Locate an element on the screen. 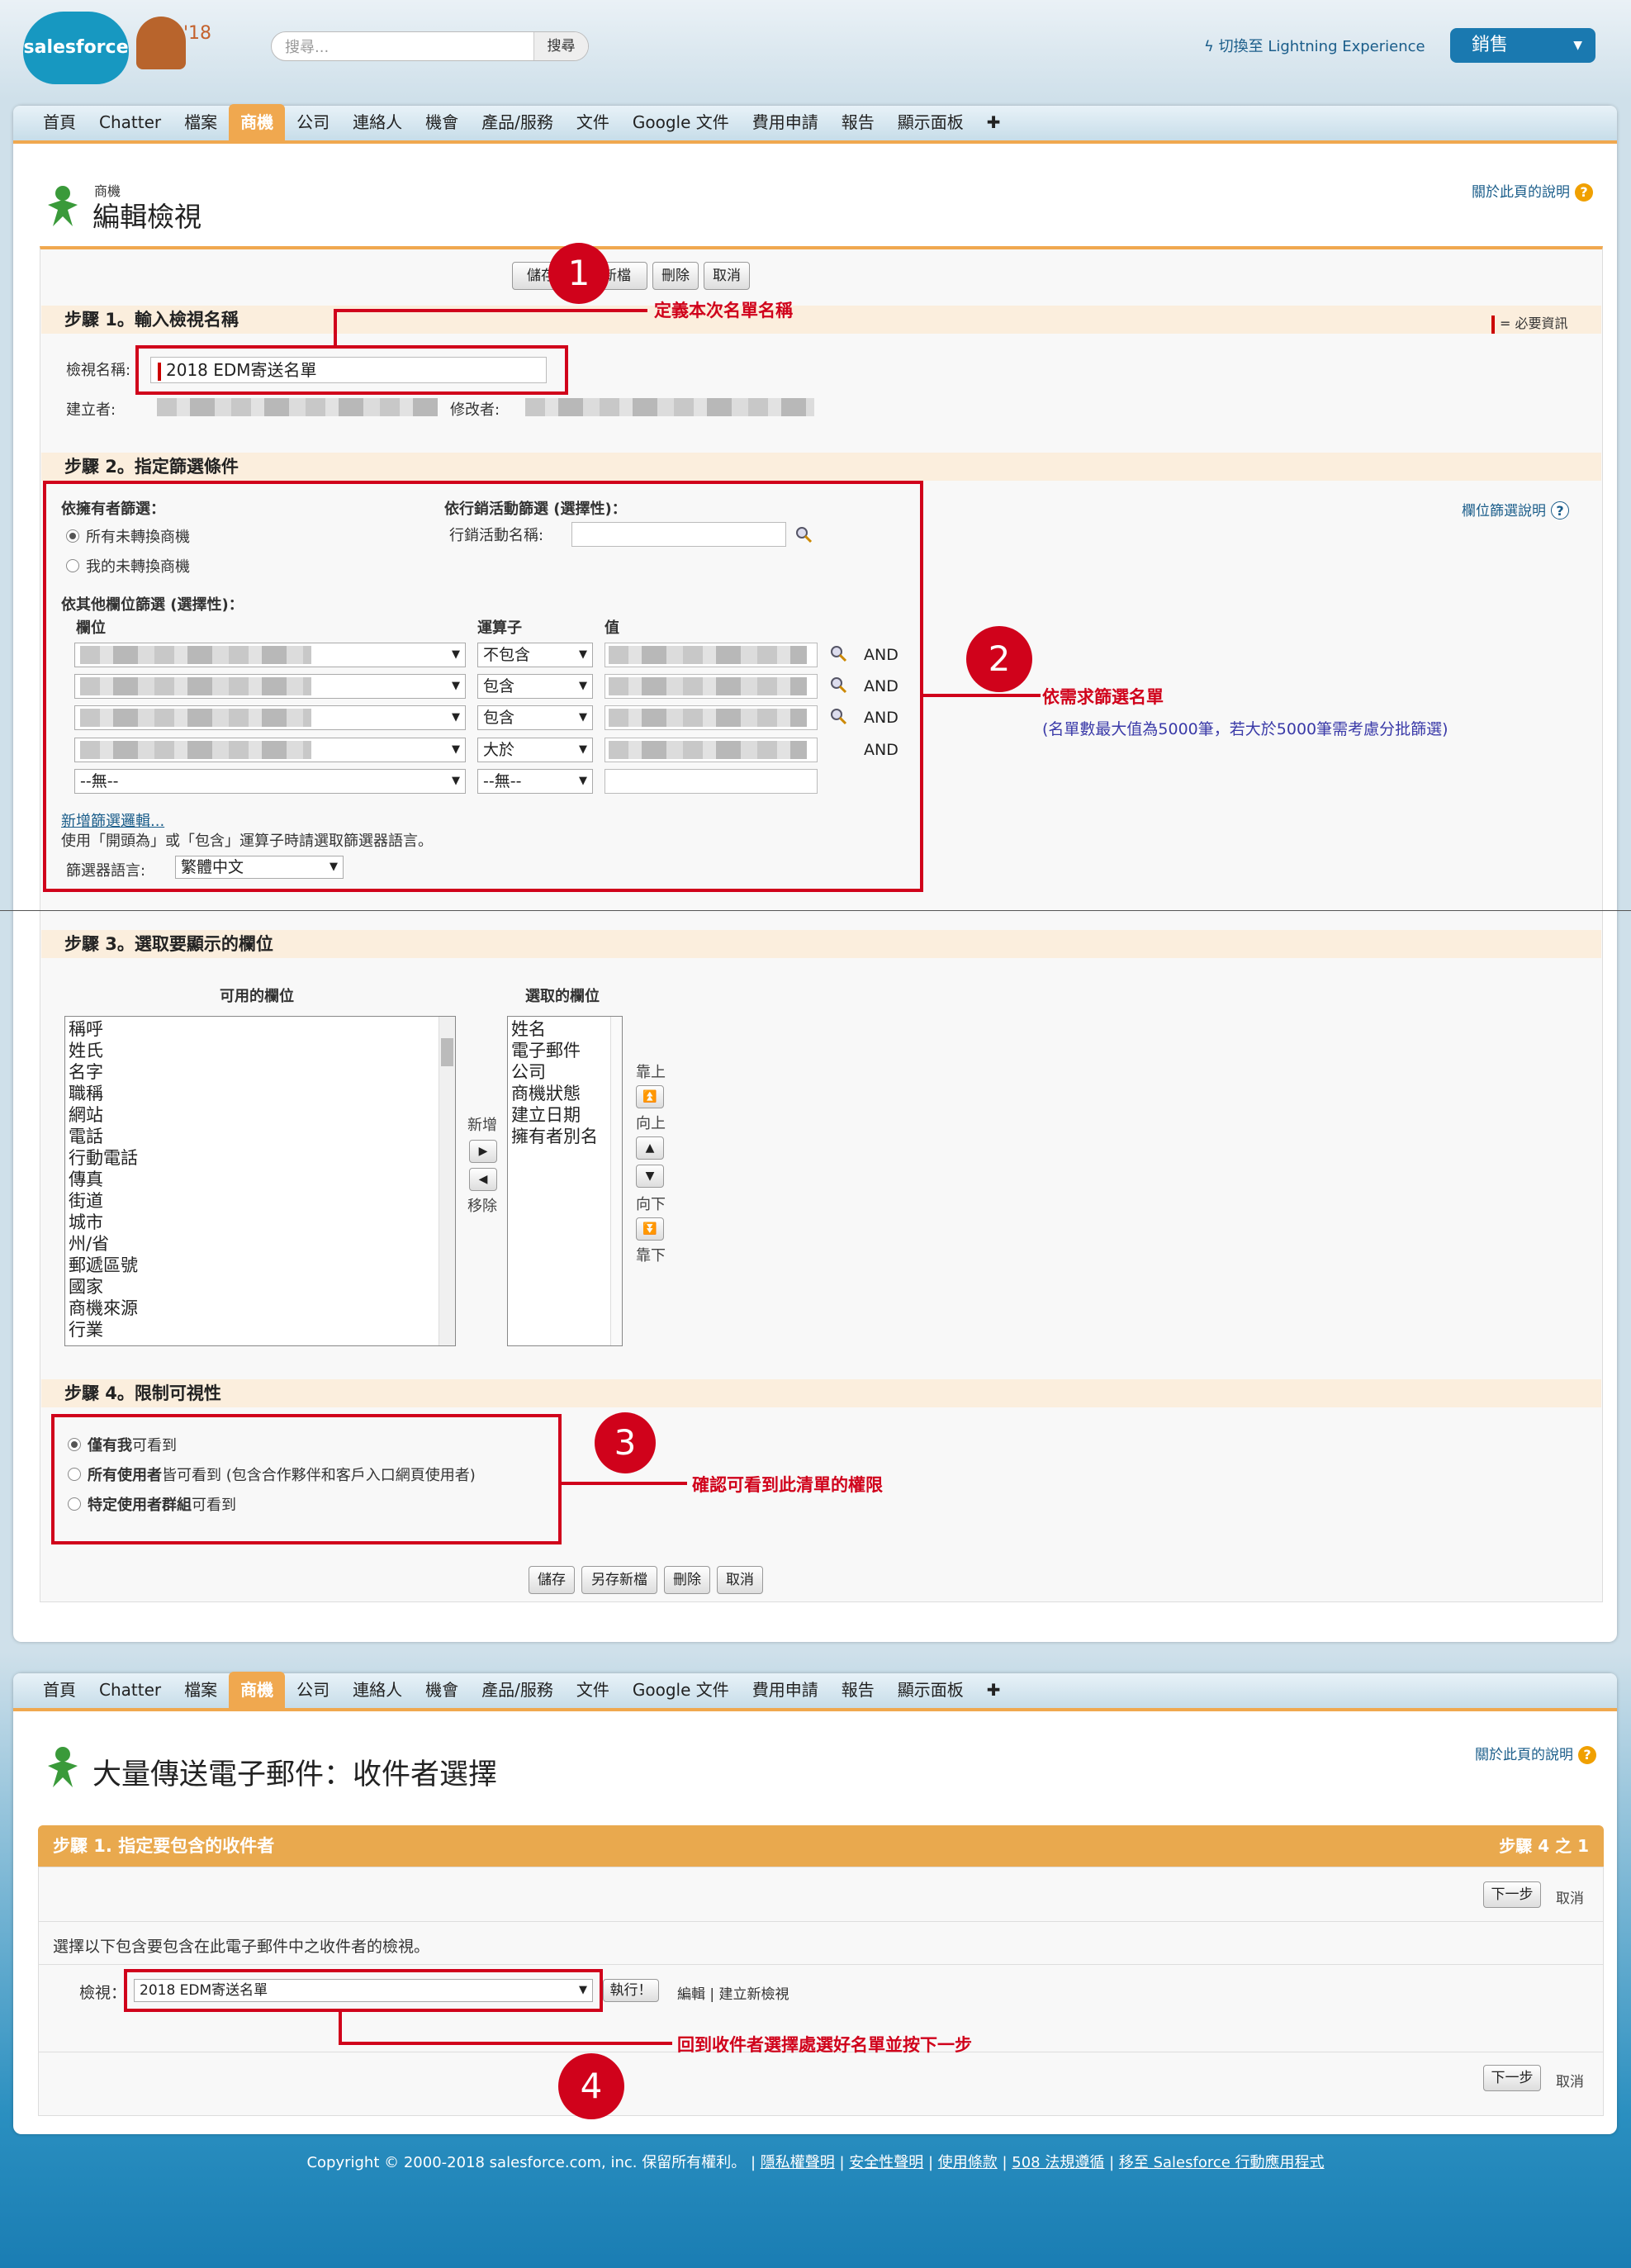  available-field-item: 姓氏 is located at coordinates (260, 1050).